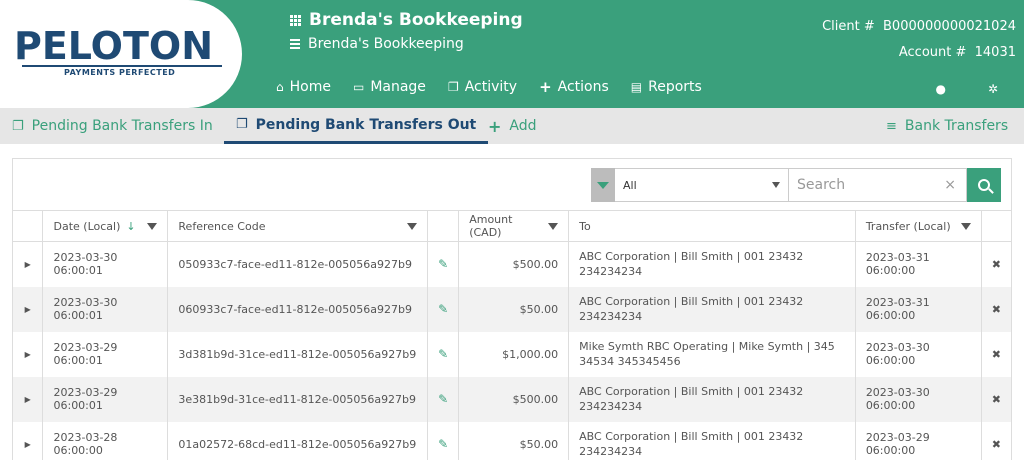 This screenshot has height=460, width=1024. Describe the element at coordinates (130, 226) in the screenshot. I see `sort-down-icon: ↓` at that location.